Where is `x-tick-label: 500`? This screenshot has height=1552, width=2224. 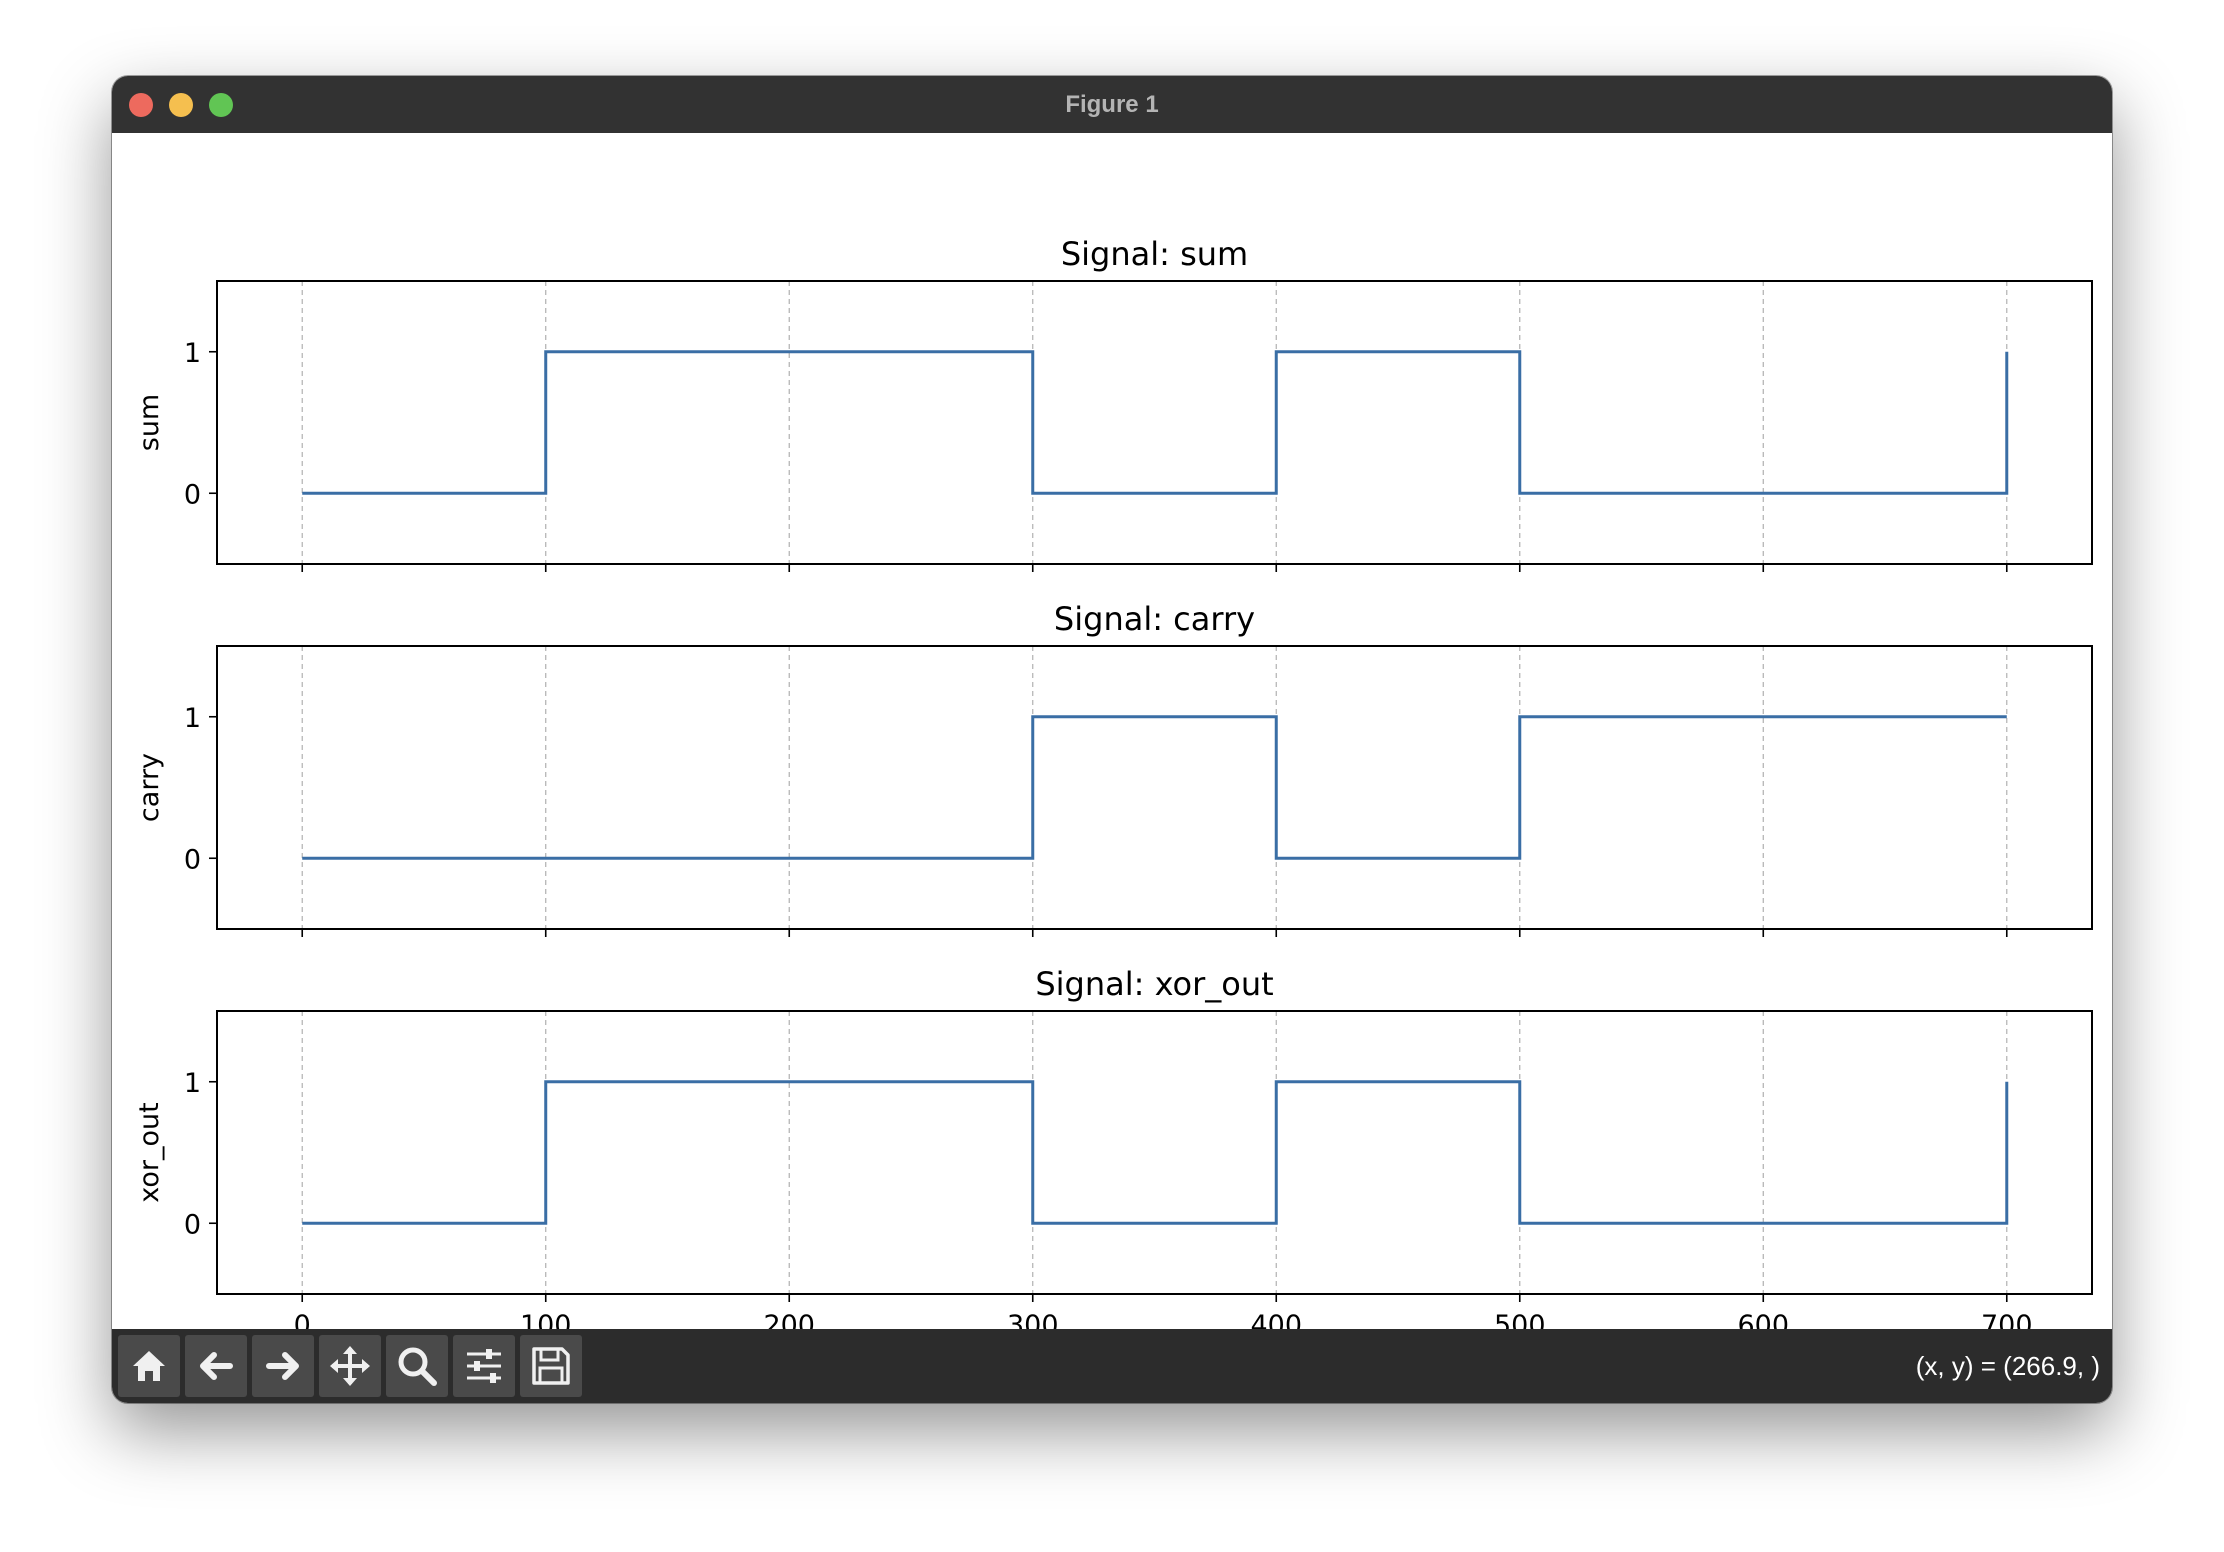 x-tick-label: 500 is located at coordinates (1520, 1319).